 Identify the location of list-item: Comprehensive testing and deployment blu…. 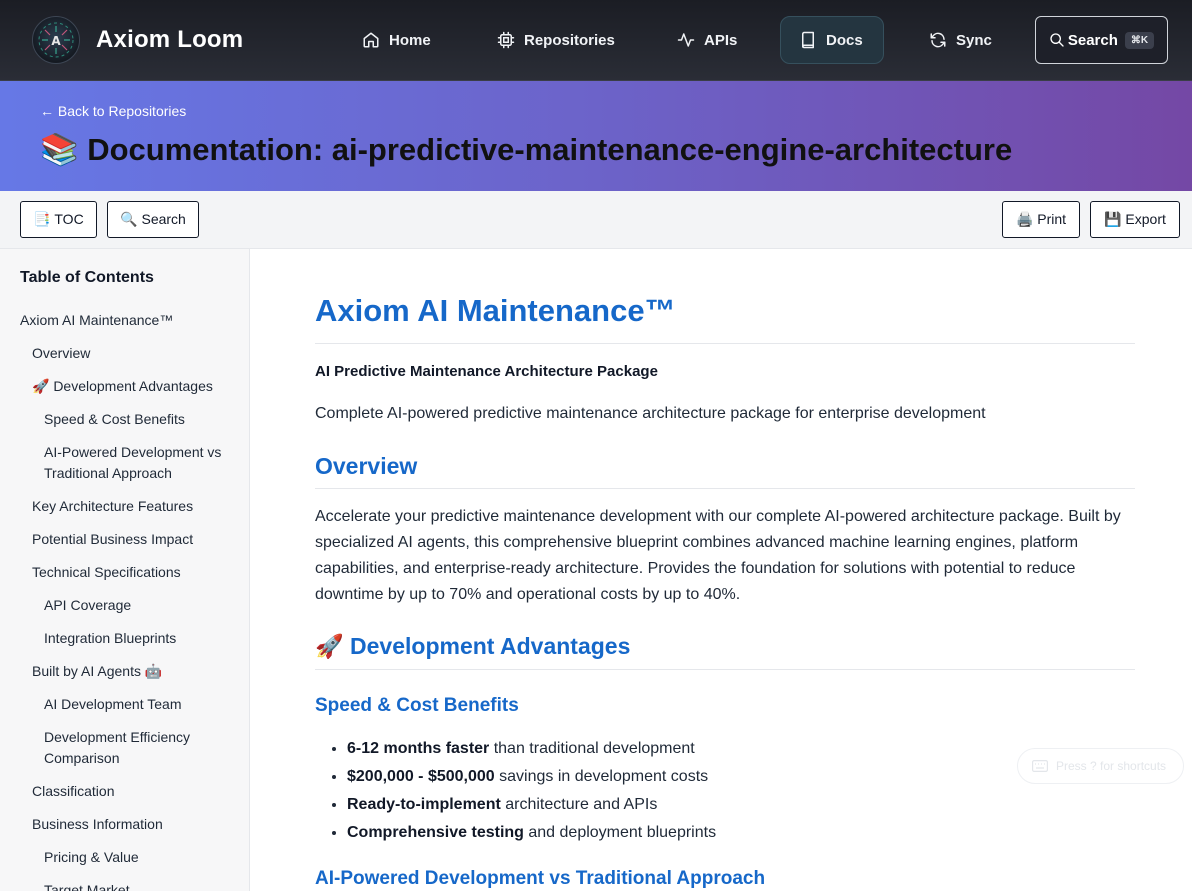
(531, 833).